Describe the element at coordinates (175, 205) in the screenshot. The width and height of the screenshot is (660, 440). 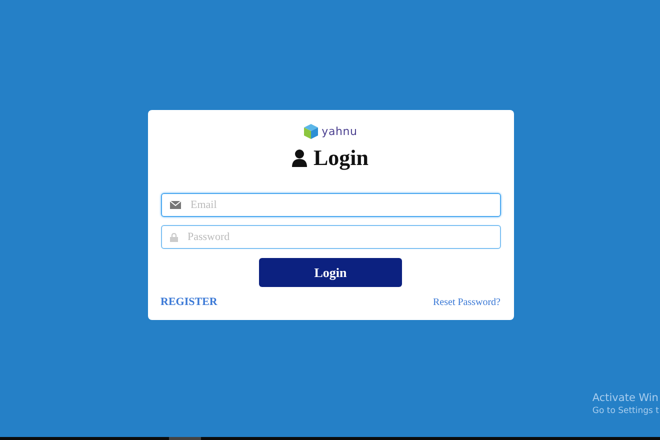
I see `envelope-icon` at that location.